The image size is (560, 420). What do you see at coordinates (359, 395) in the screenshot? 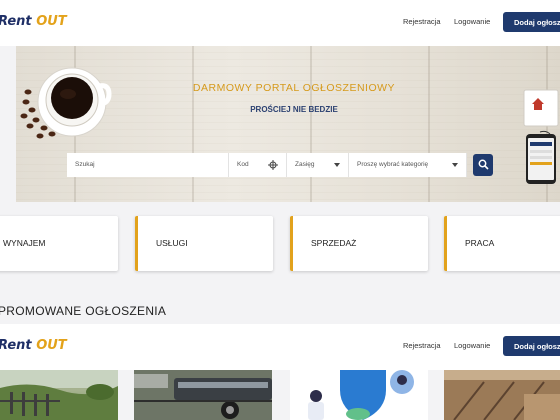
I see `listing-thumbnail-insurance` at bounding box center [359, 395].